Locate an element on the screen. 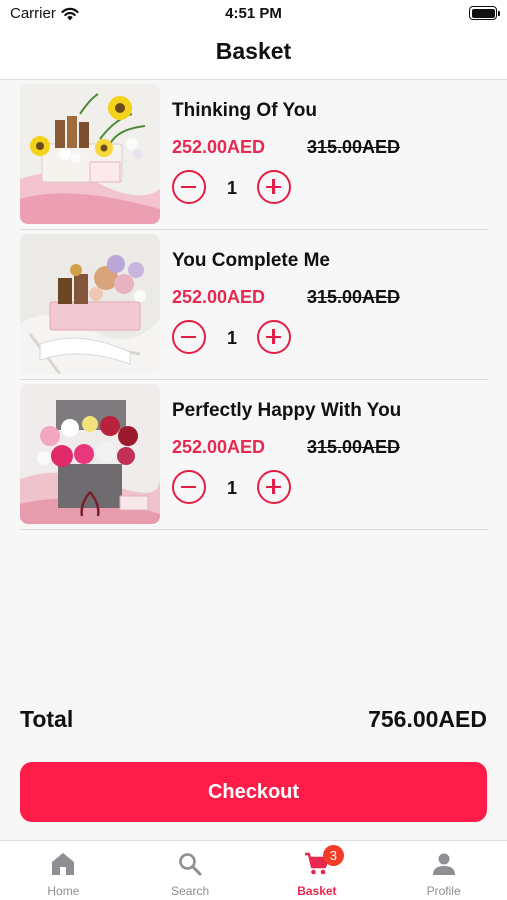  tab-search: Search is located at coordinates (190, 870).